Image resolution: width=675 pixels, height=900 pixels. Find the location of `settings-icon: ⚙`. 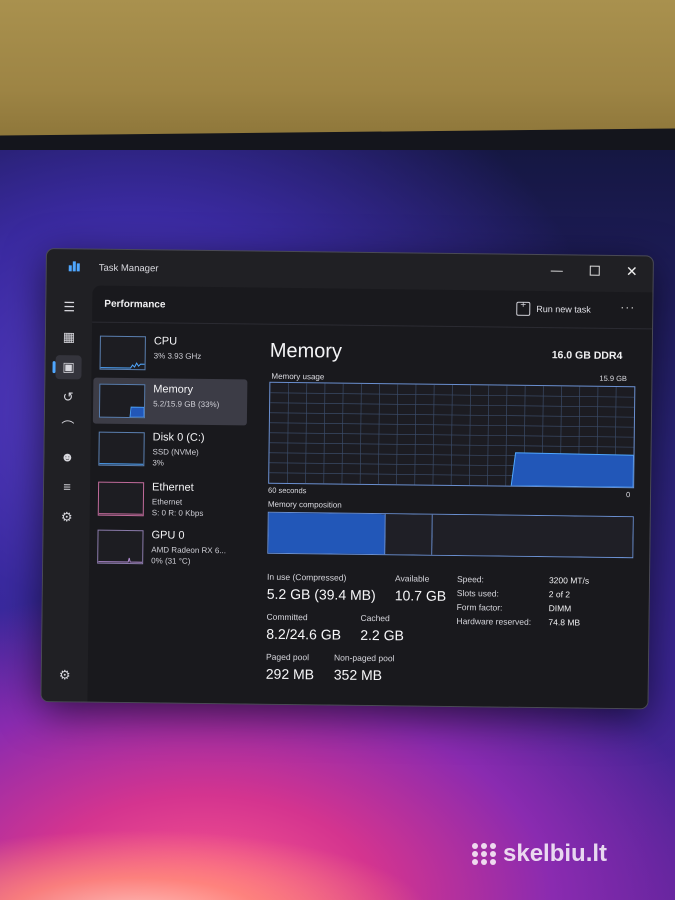

settings-icon: ⚙ is located at coordinates (65, 675).